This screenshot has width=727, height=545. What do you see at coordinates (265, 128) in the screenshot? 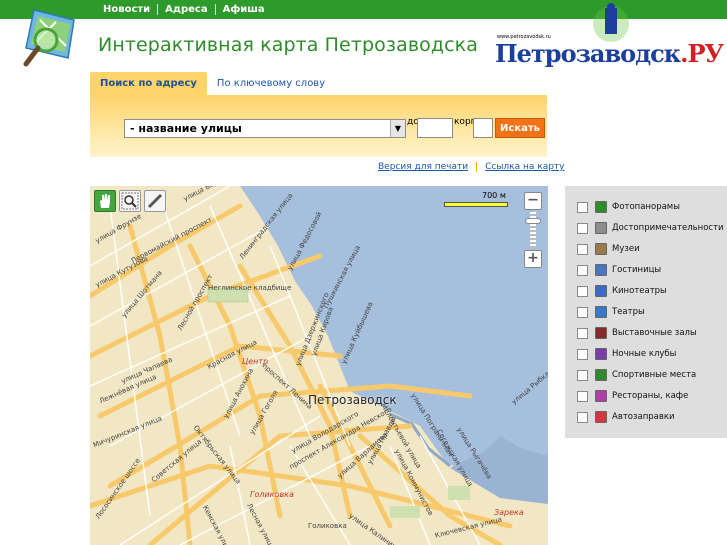
I see `street-select: - название улицы ▼` at bounding box center [265, 128].